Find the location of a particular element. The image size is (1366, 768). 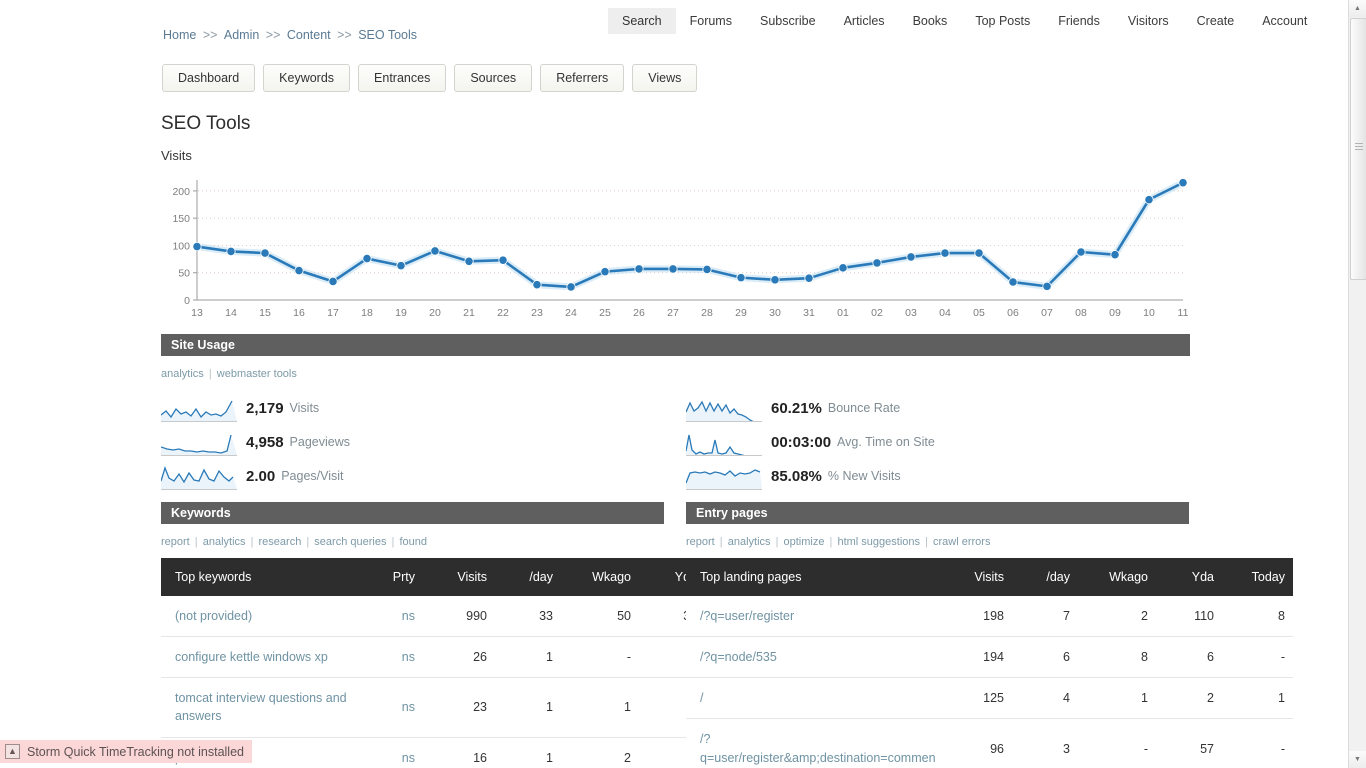

table-row: portal onns16121- is located at coordinates (468, 752).